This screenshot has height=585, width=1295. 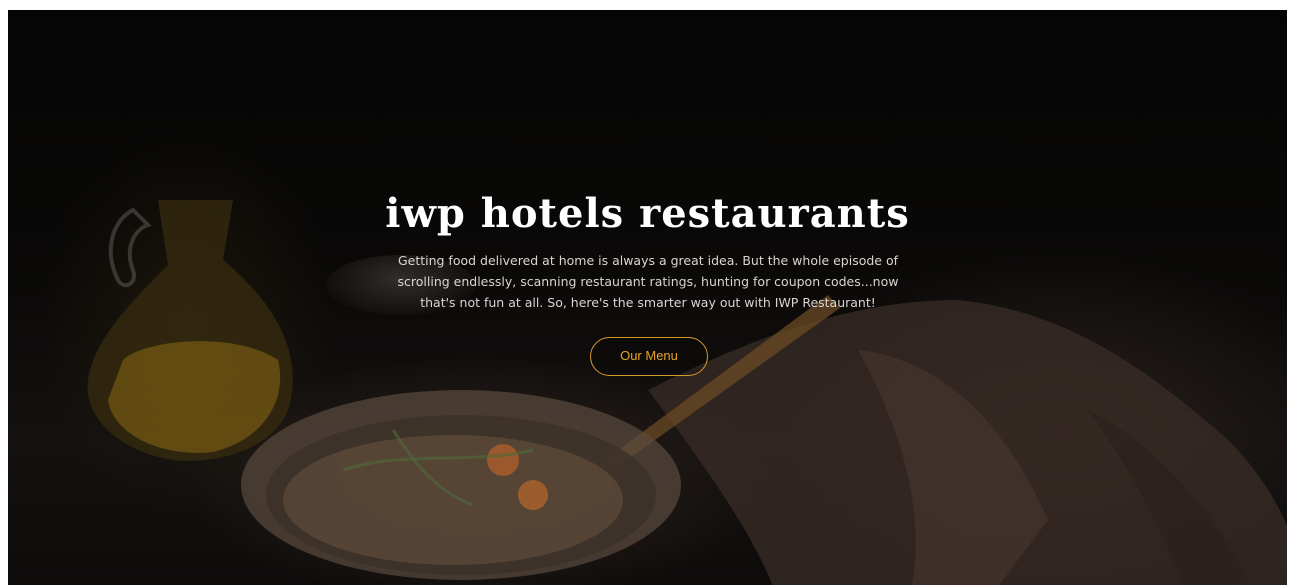 What do you see at coordinates (647, 213) in the screenshot?
I see `hero-title: iwp hotels restaurants` at bounding box center [647, 213].